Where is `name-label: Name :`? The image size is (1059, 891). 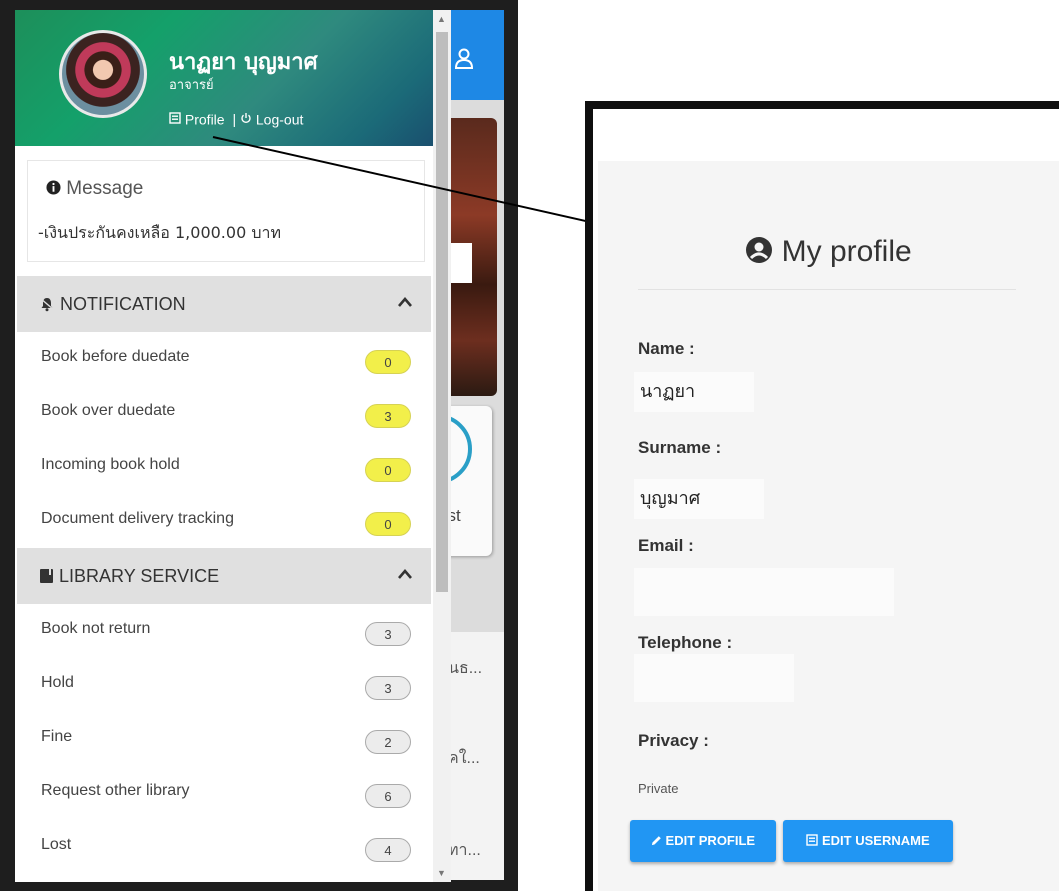
name-label: Name : is located at coordinates (666, 348).